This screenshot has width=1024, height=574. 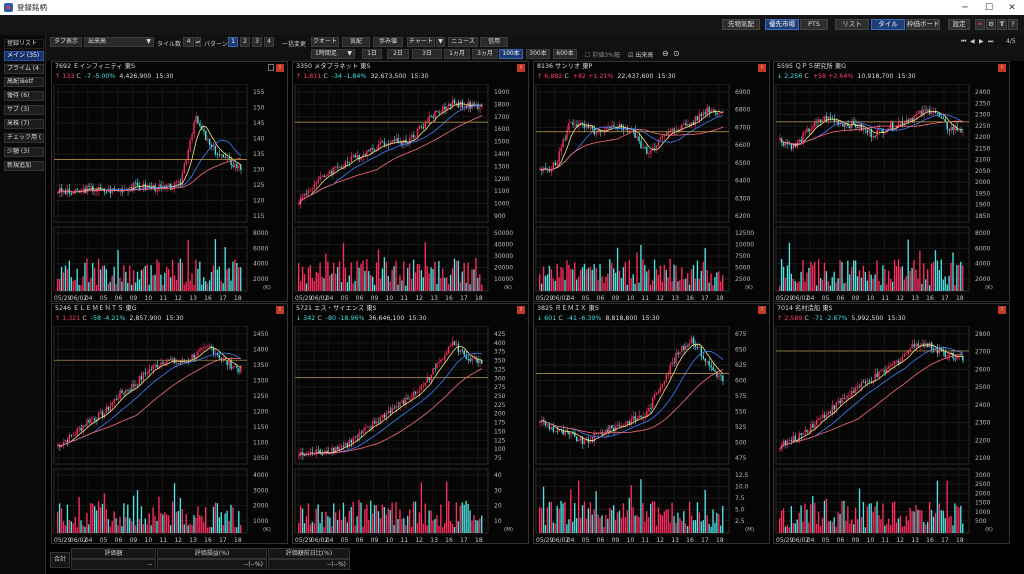 I want to click on chart-view-button: チャート, so click(x=421, y=42).